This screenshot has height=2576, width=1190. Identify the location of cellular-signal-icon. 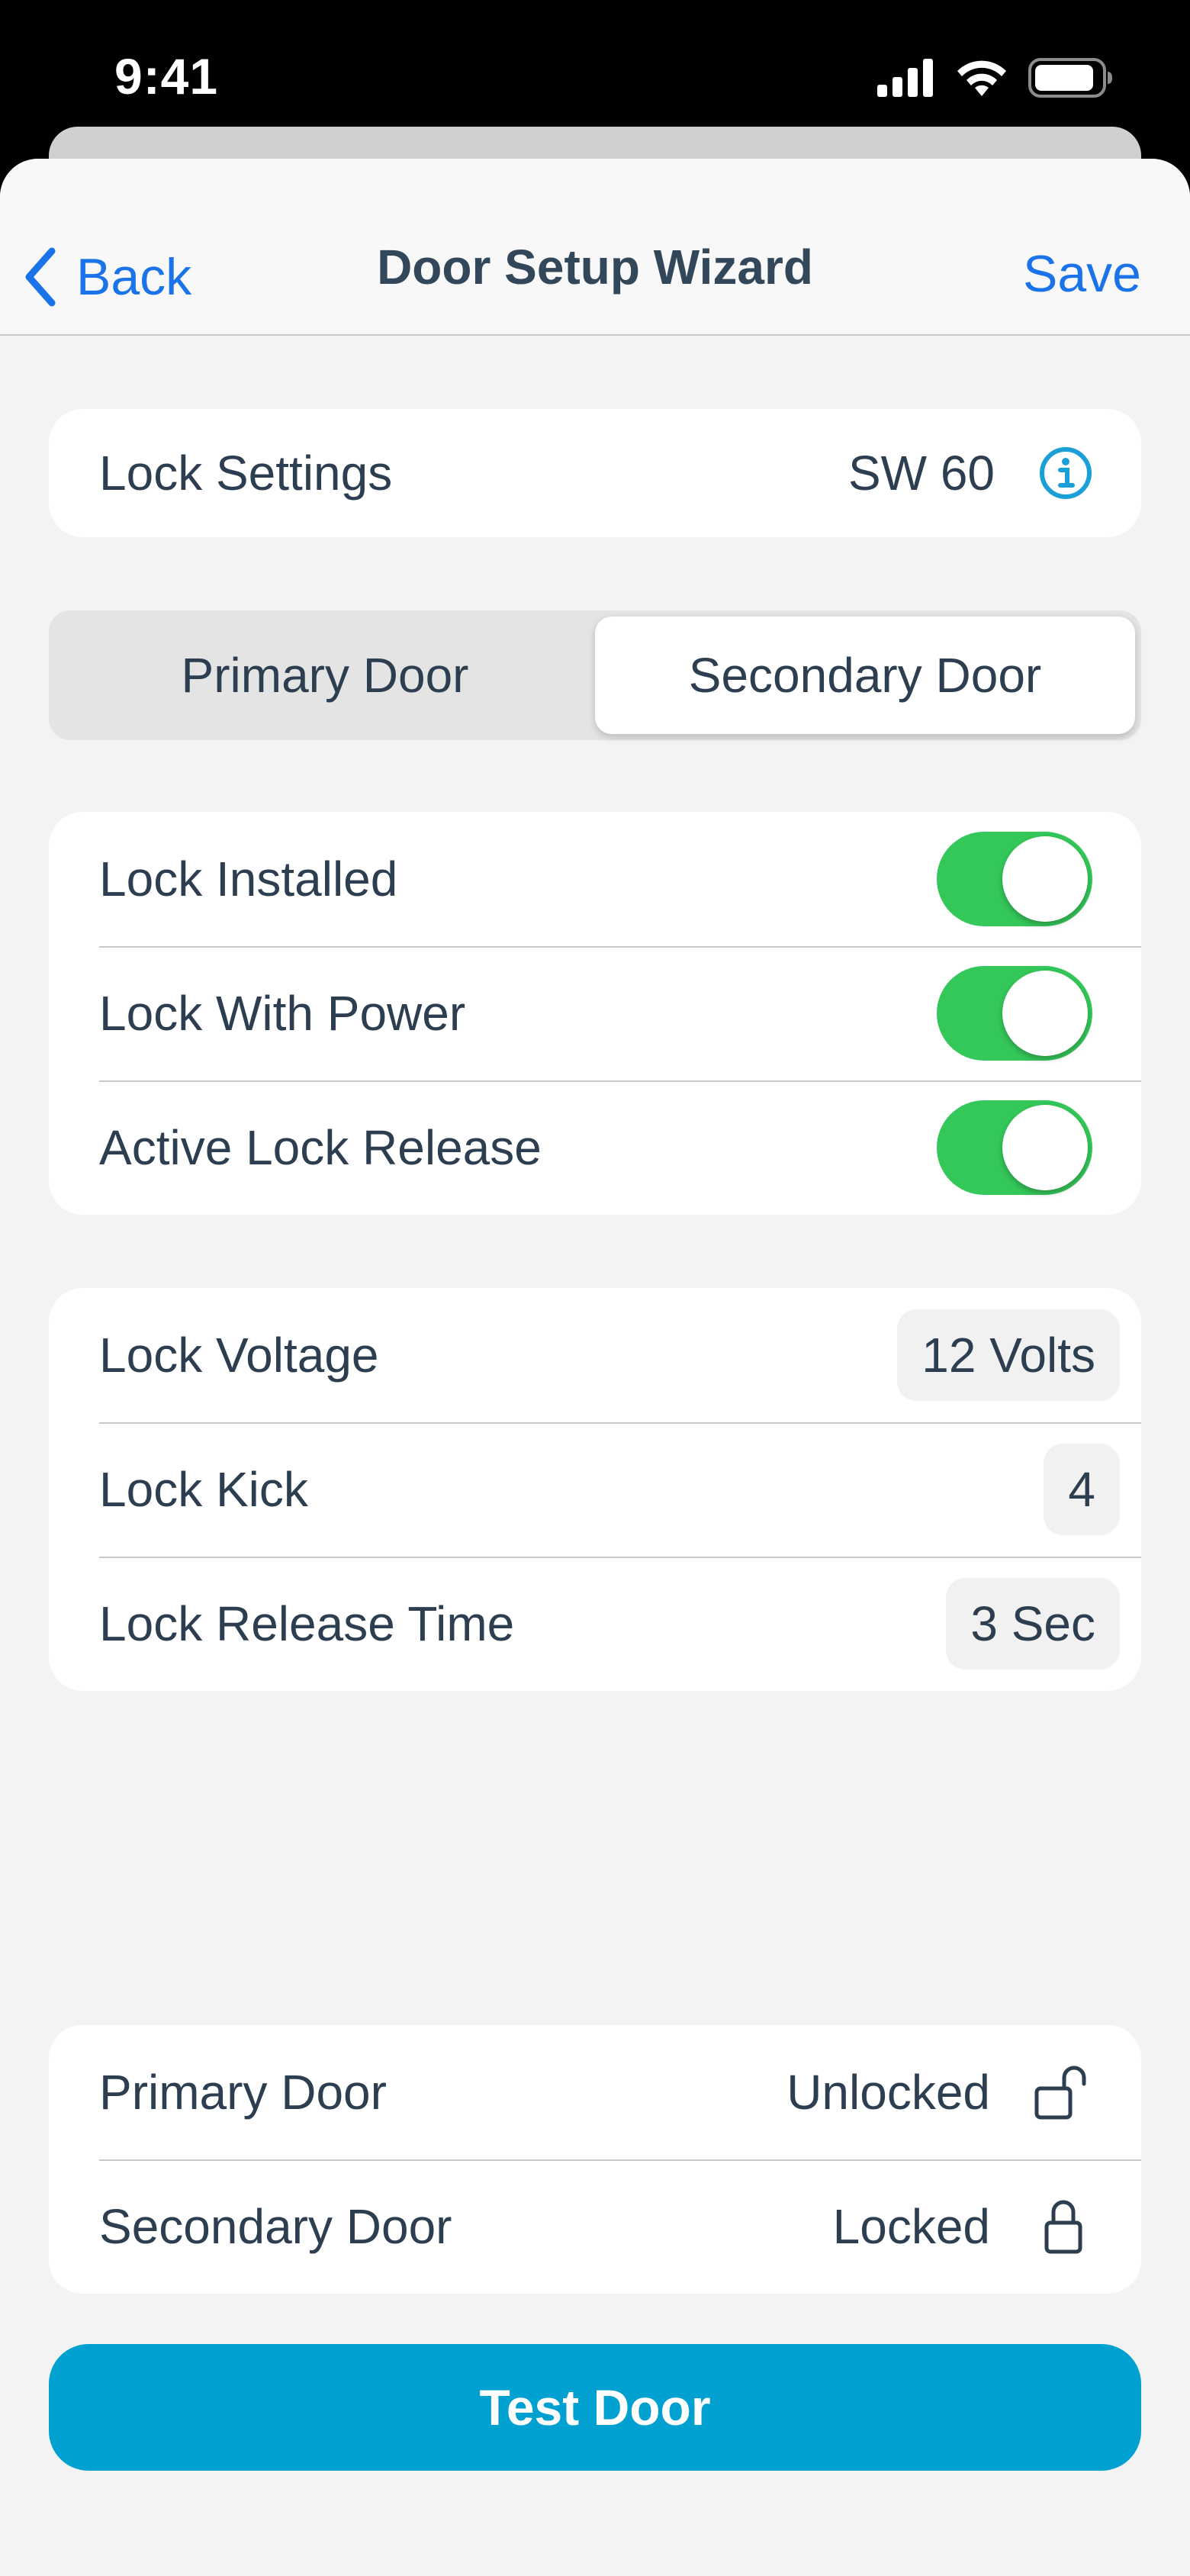
(905, 78).